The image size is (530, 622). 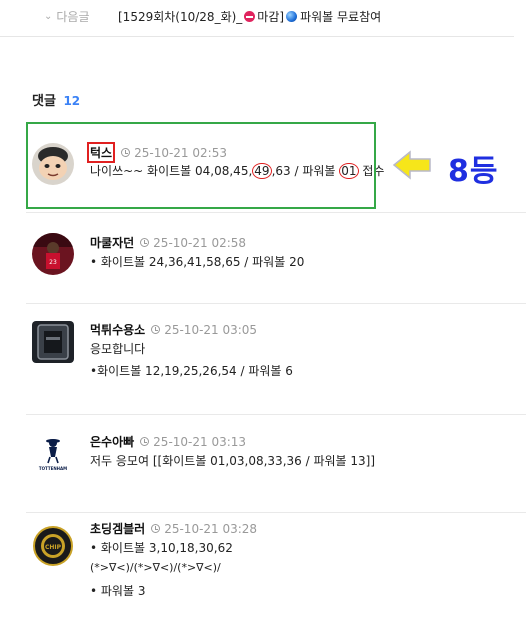 I want to click on arrow-left-icon, so click(x=411, y=165).